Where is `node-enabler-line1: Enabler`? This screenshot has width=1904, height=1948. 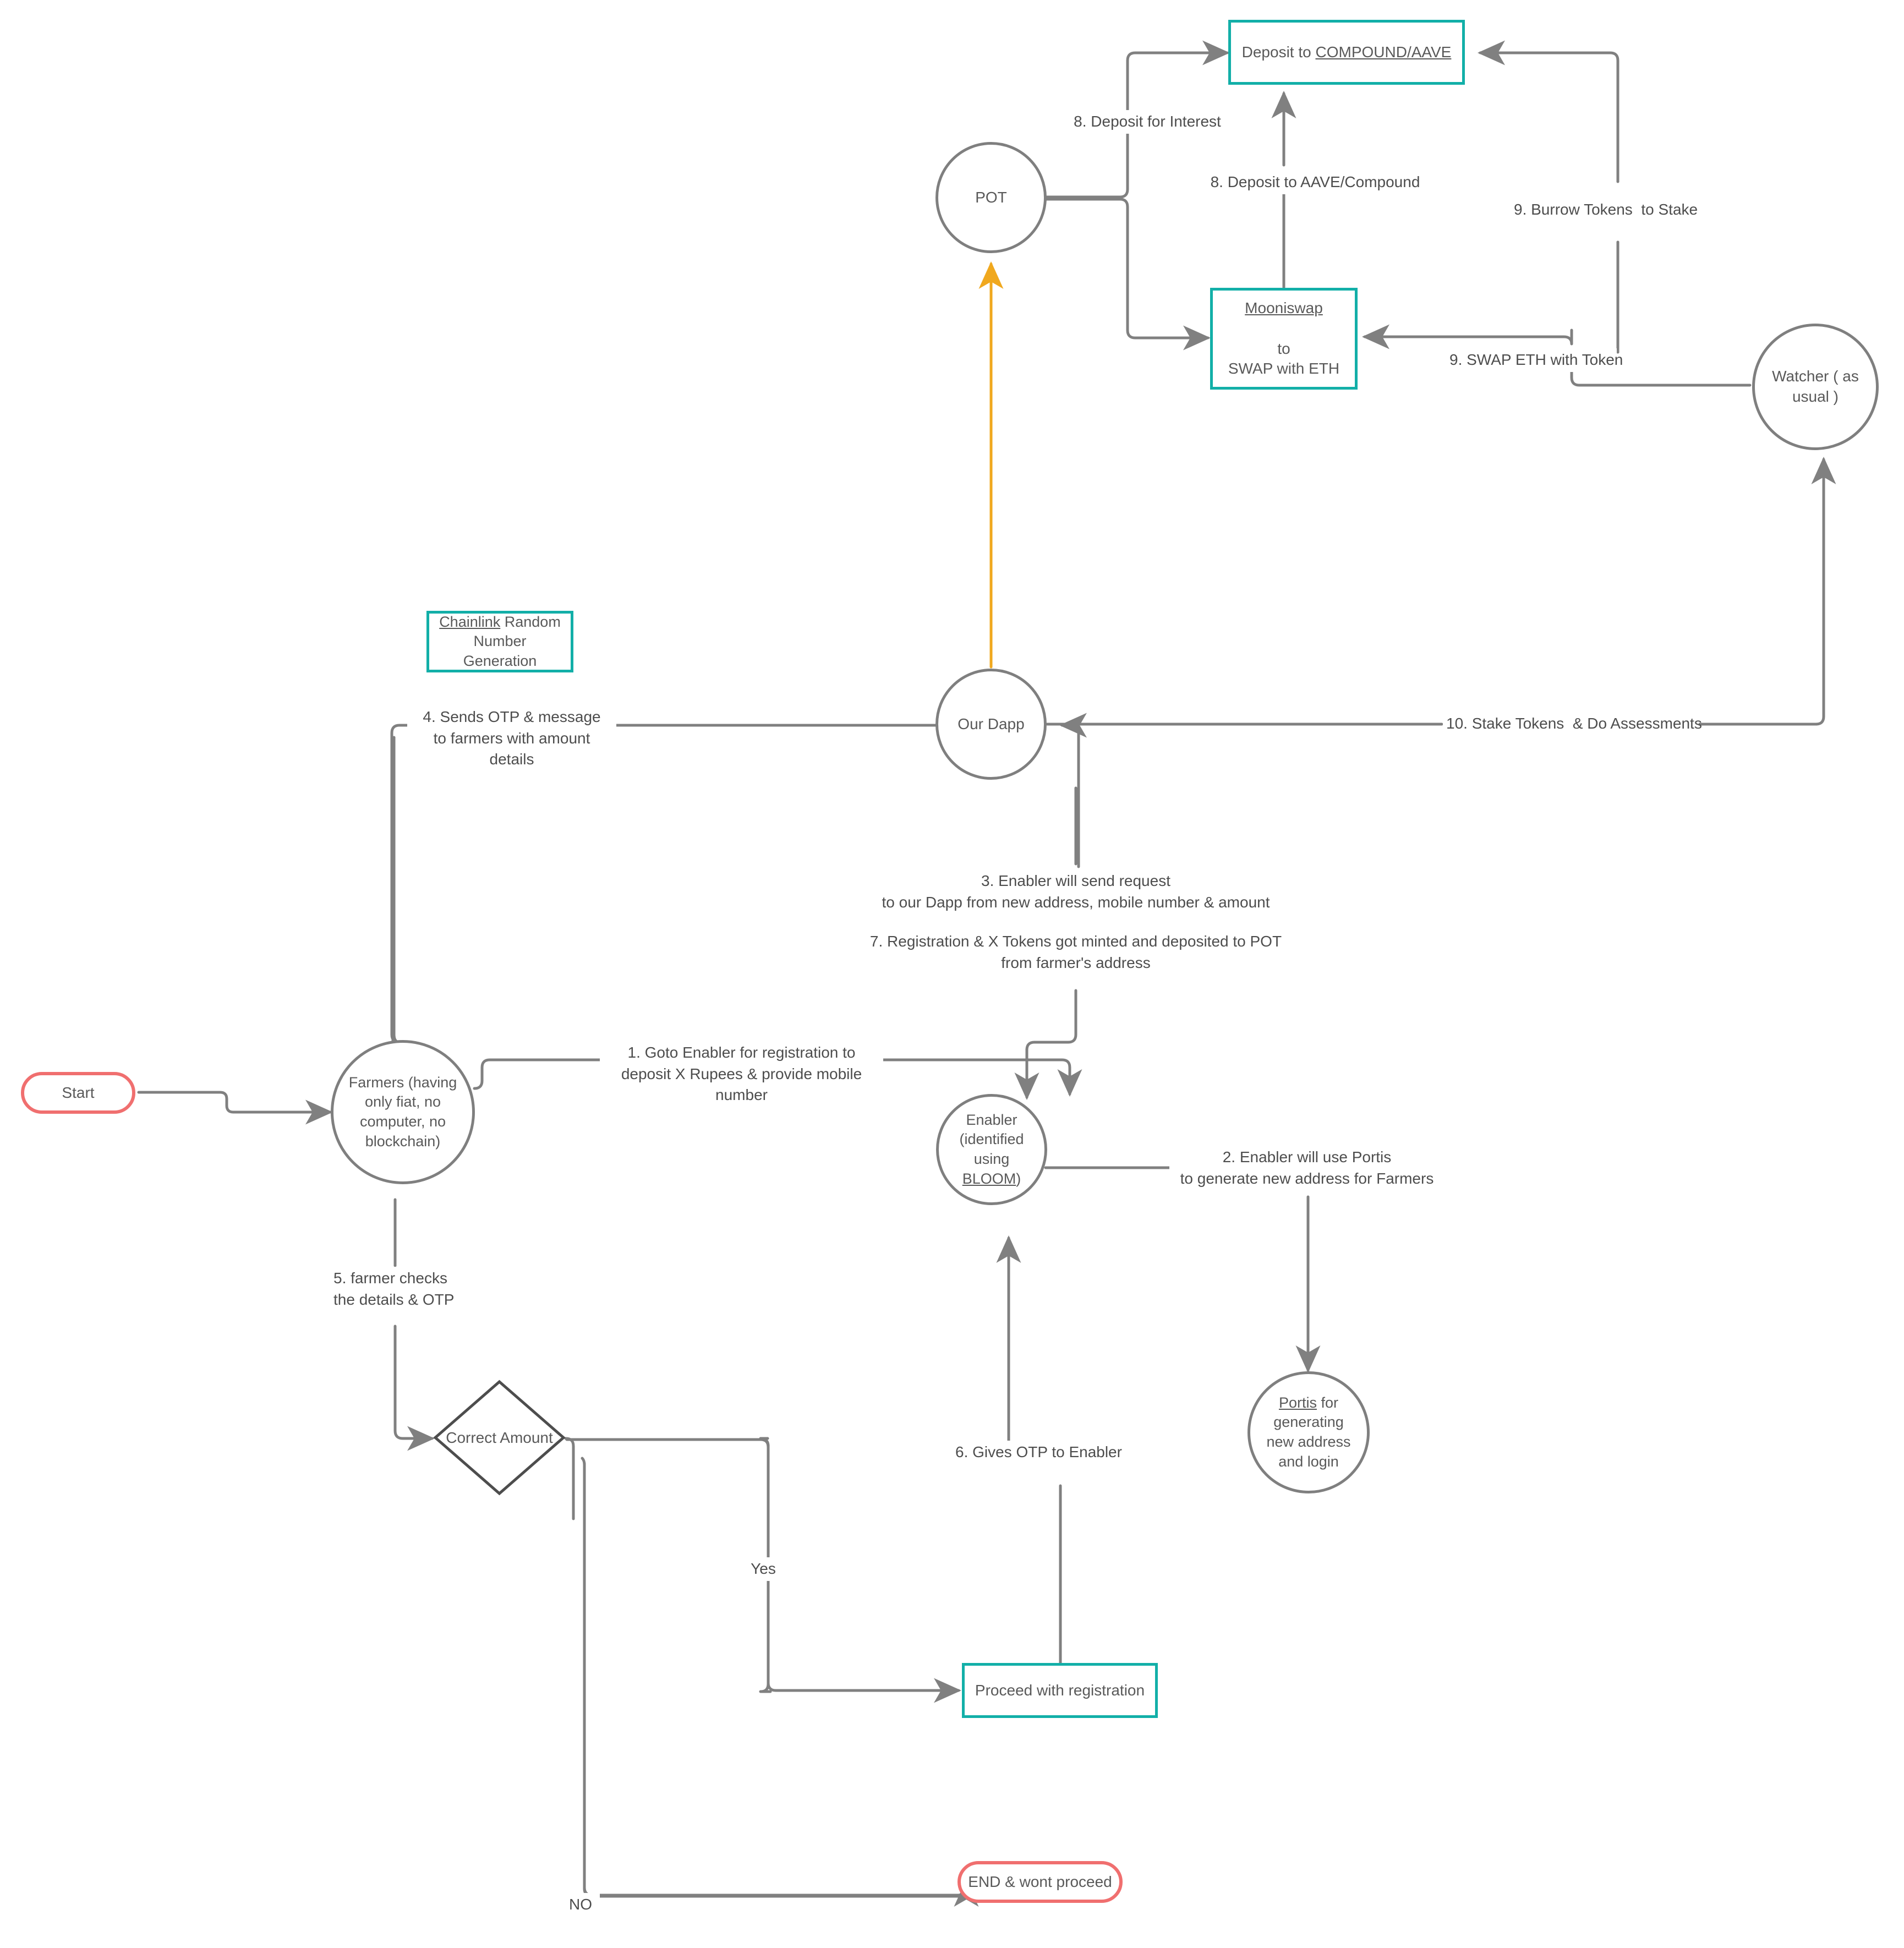
node-enabler-line1: Enabler is located at coordinates (991, 1119).